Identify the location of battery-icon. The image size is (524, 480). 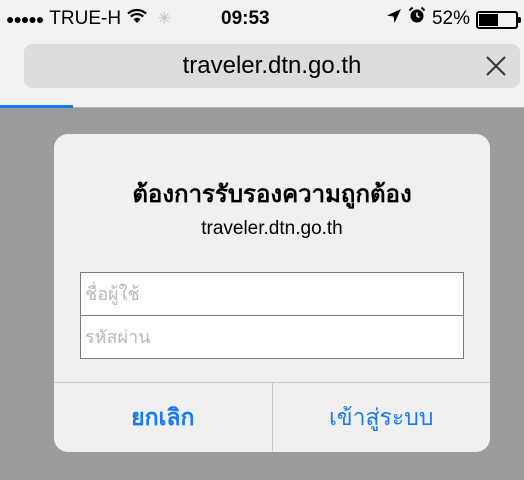
(498, 19).